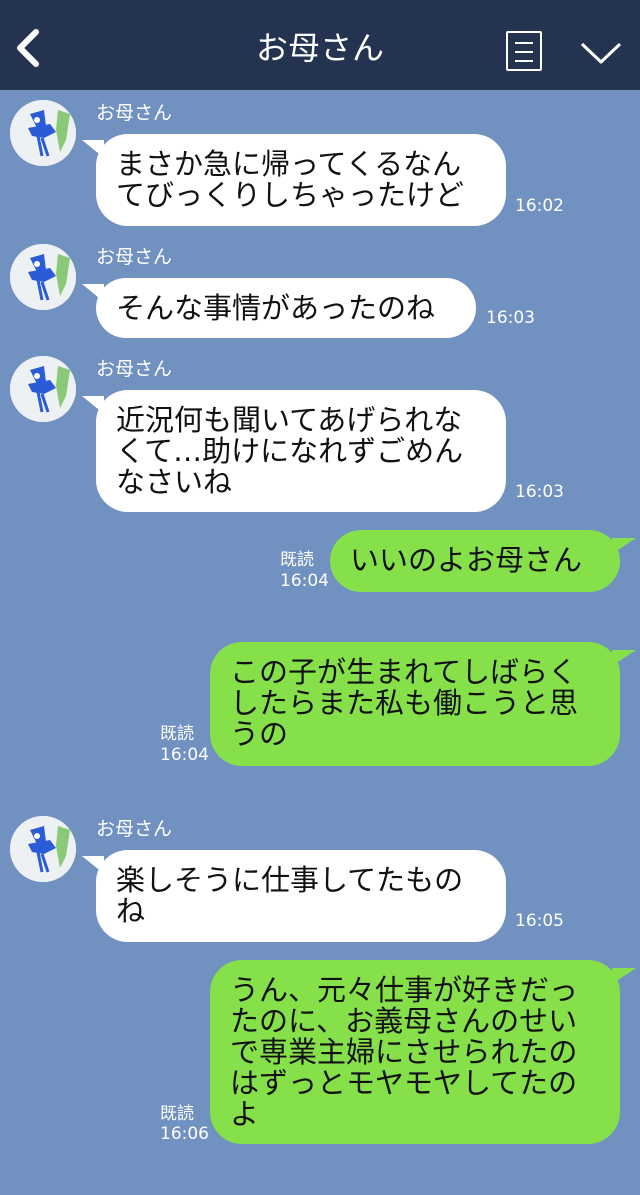 The image size is (640, 1195). I want to click on message-line: 近況何も聞いてあげられな, so click(289, 420).